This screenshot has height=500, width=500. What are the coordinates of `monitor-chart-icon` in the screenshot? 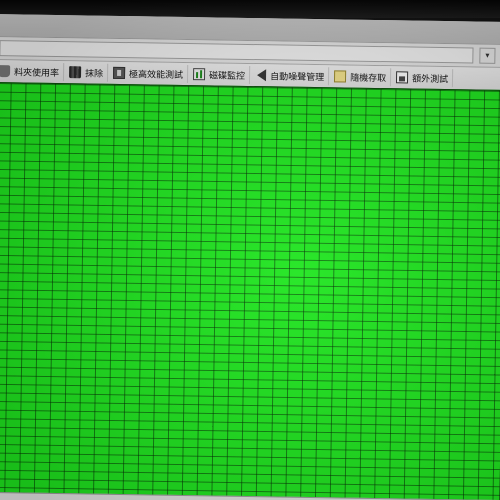 It's located at (199, 74).